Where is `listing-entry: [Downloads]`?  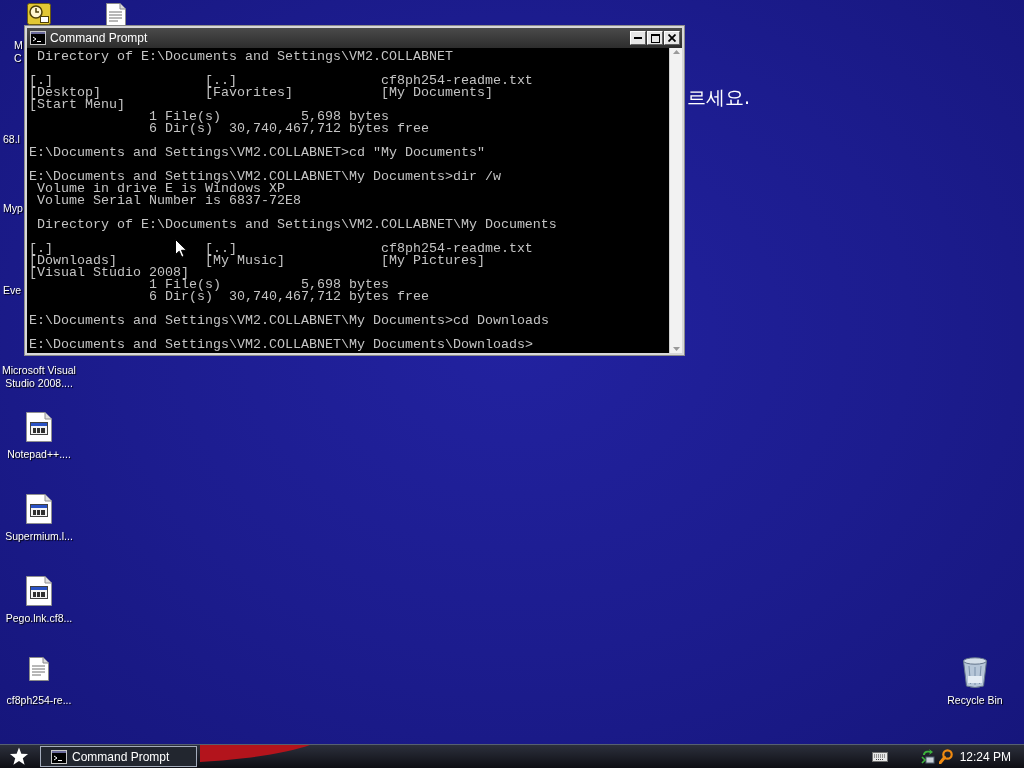 listing-entry: [Downloads] is located at coordinates (73, 261).